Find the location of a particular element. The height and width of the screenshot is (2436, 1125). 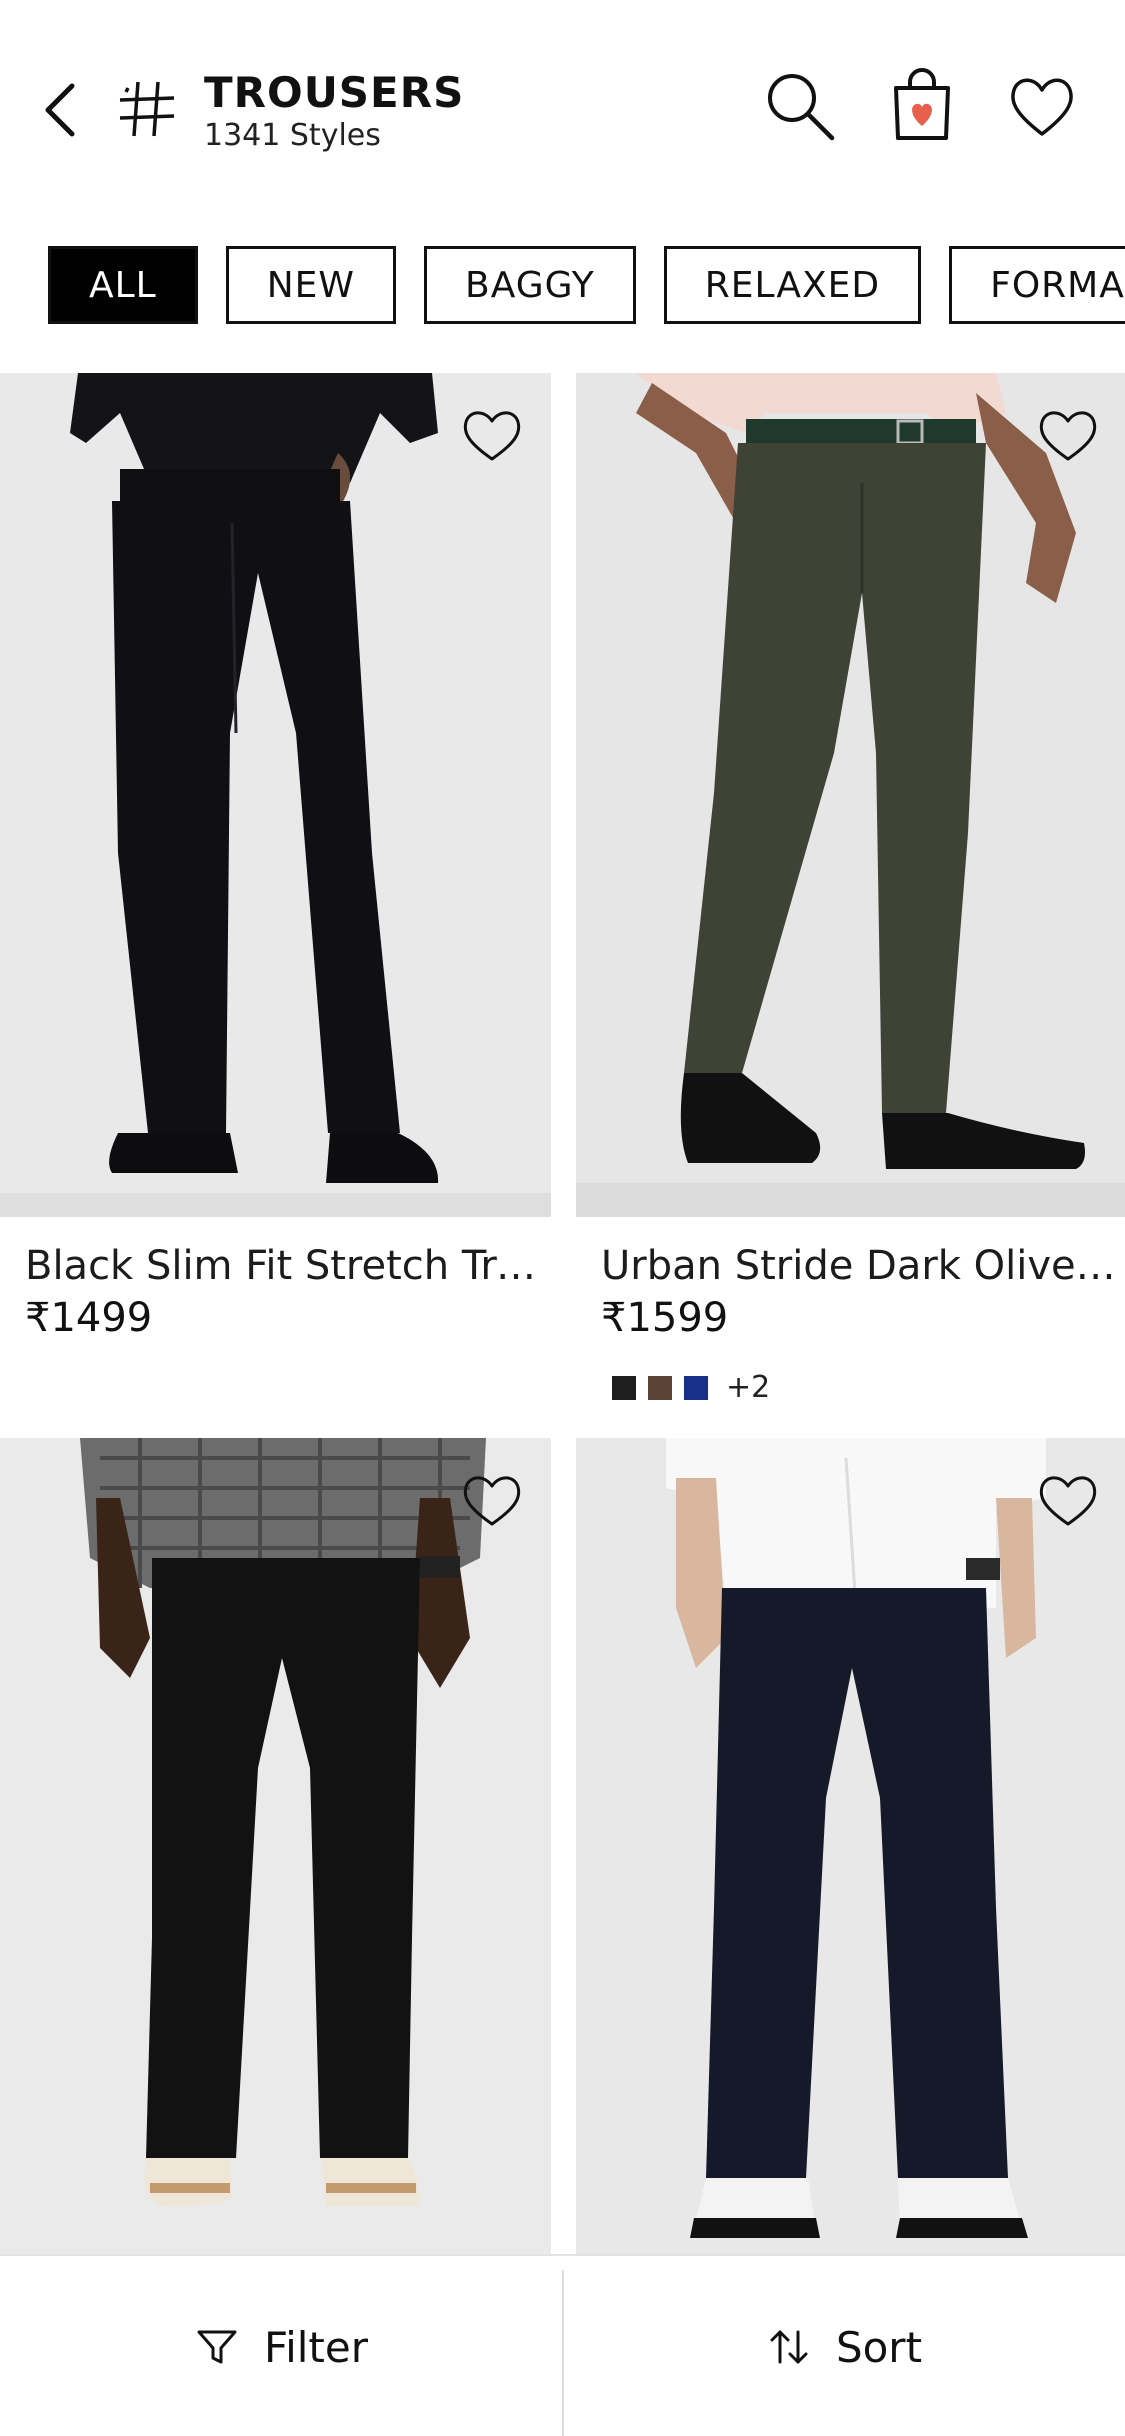

filter-icon is located at coordinates (217, 2347).